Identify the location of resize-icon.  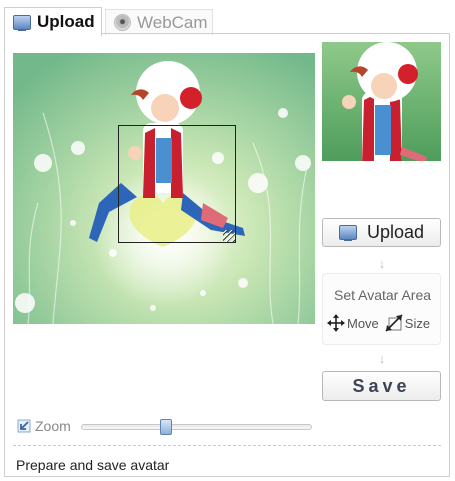
(394, 323).